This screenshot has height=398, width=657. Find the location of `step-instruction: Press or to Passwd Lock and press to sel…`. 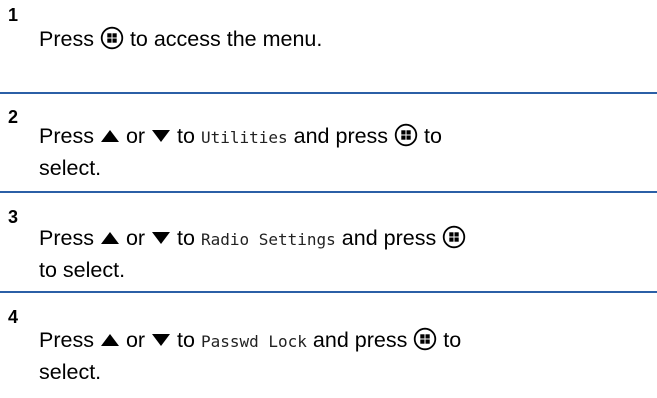

step-instruction: Press or to Passwd Lock and press to sel… is located at coordinates (344, 356).